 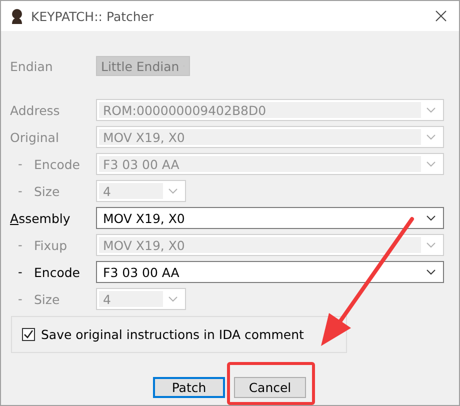 What do you see at coordinates (35, 110) in the screenshot?
I see `field-label: Address` at bounding box center [35, 110].